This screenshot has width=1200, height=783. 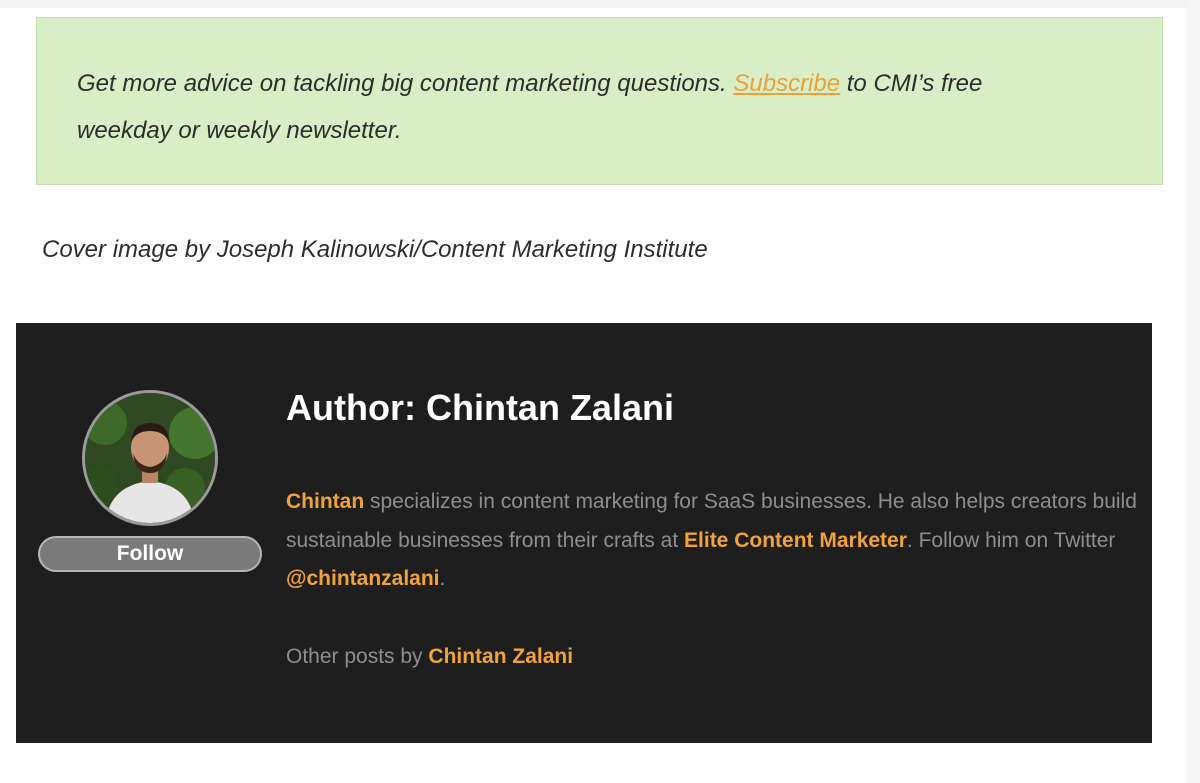 What do you see at coordinates (500, 656) in the screenshot?
I see `other-posts-link: Chintan Zalani` at bounding box center [500, 656].